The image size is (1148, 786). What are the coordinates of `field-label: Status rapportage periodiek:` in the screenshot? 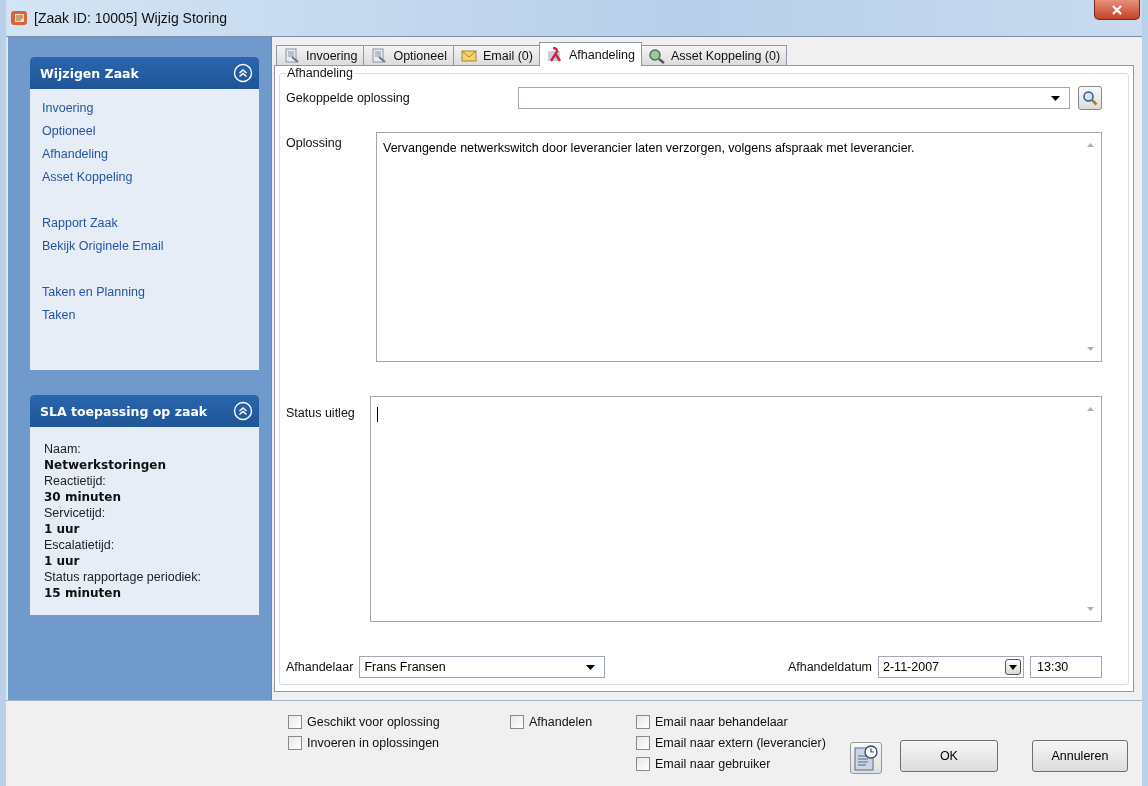 It's located at (123, 577).